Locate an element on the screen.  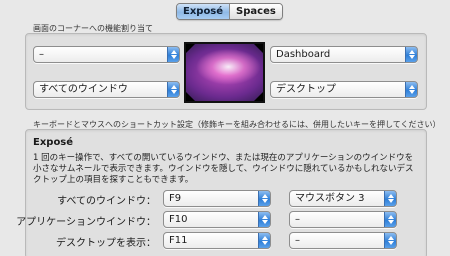
all-windows-label: すべてのウインドウ： is located at coordinates (106, 201).